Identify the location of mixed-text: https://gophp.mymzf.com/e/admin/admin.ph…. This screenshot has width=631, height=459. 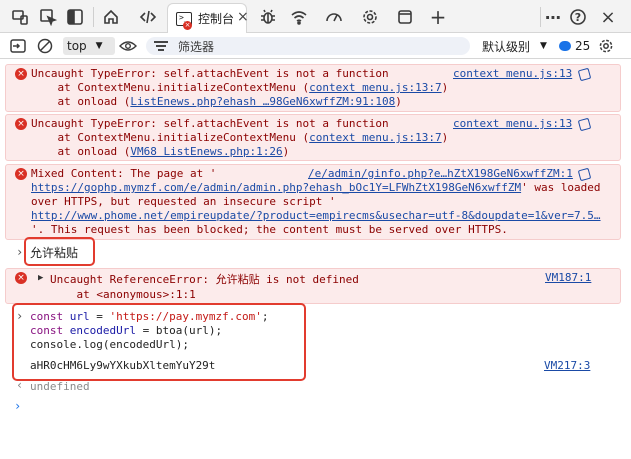
(316, 188).